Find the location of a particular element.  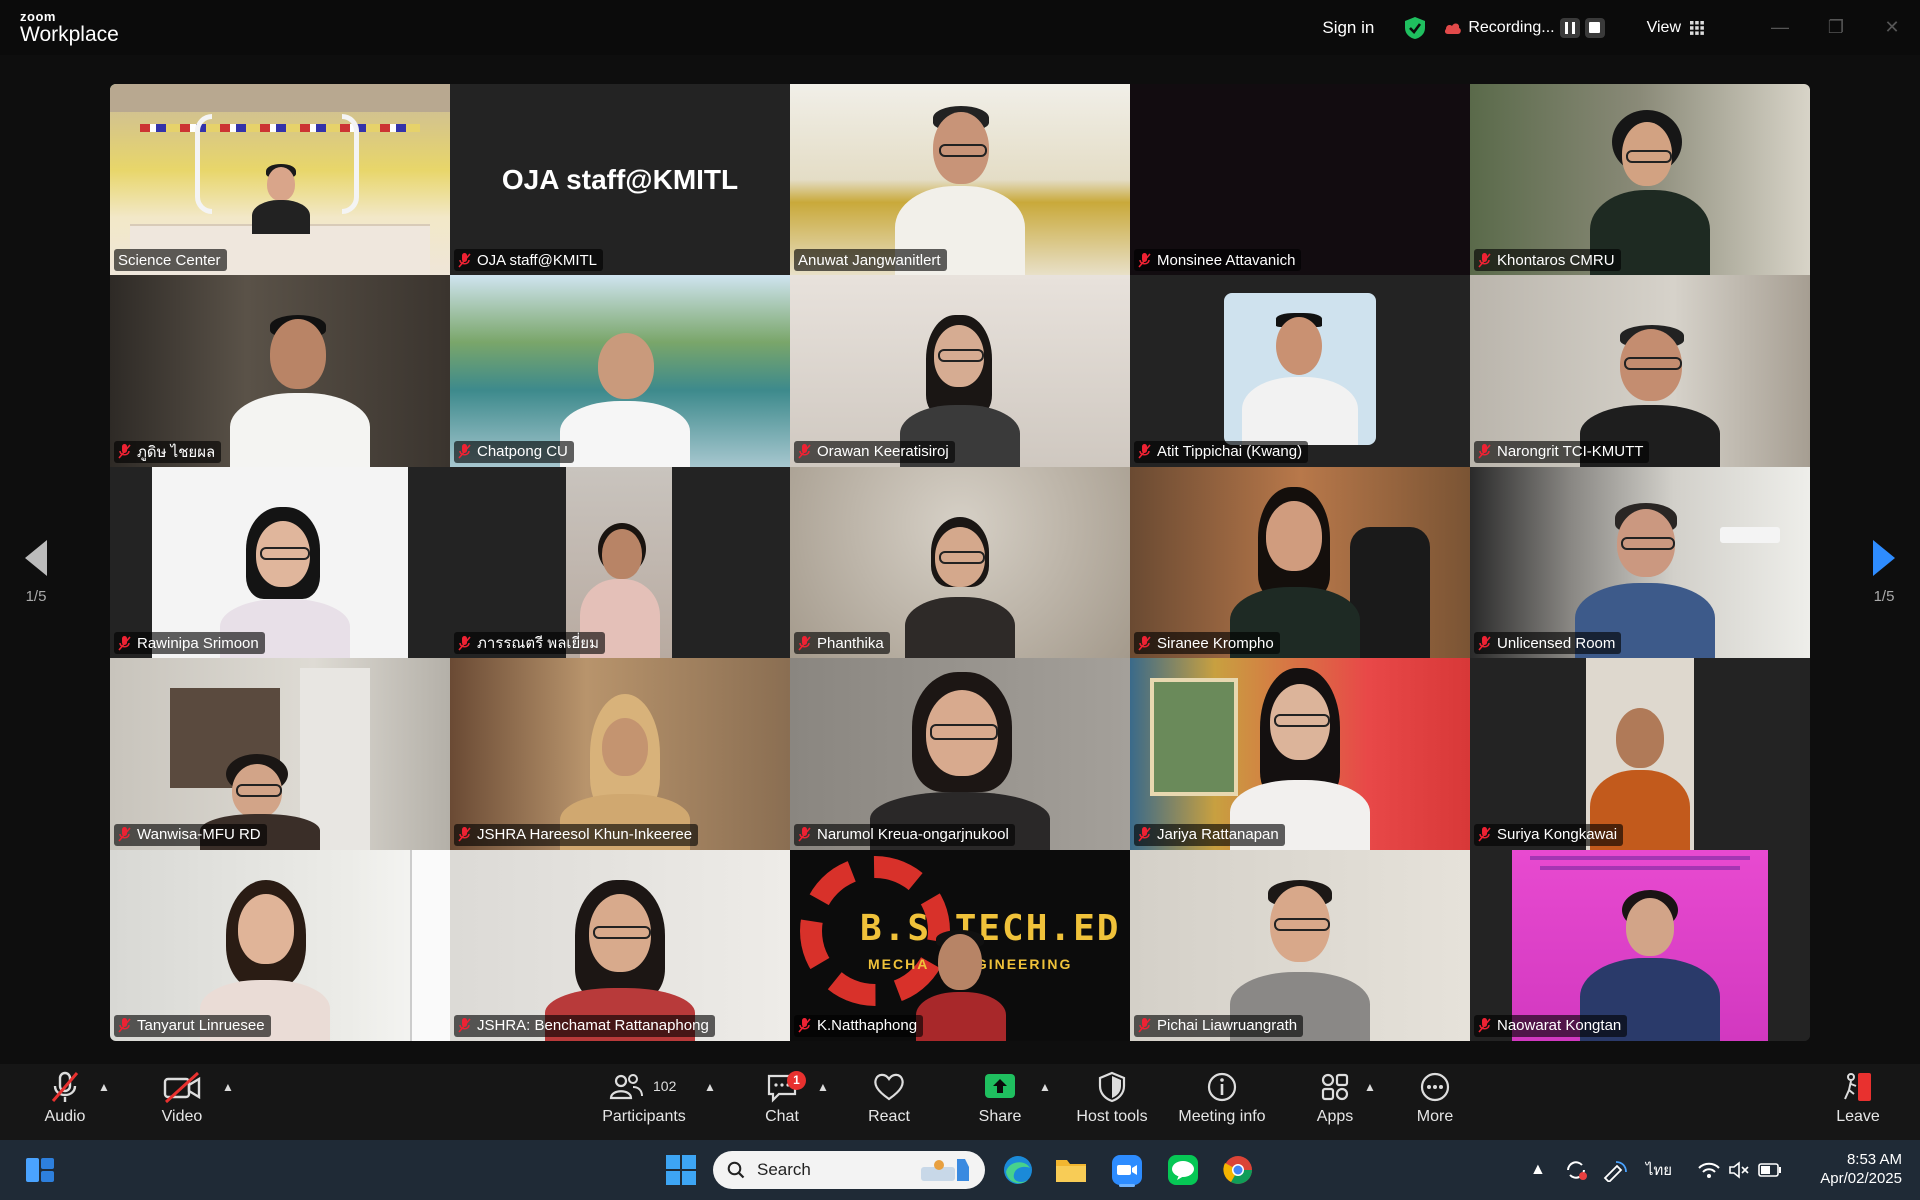

participant-name: Suriya Kongkawai is located at coordinates (1557, 835).